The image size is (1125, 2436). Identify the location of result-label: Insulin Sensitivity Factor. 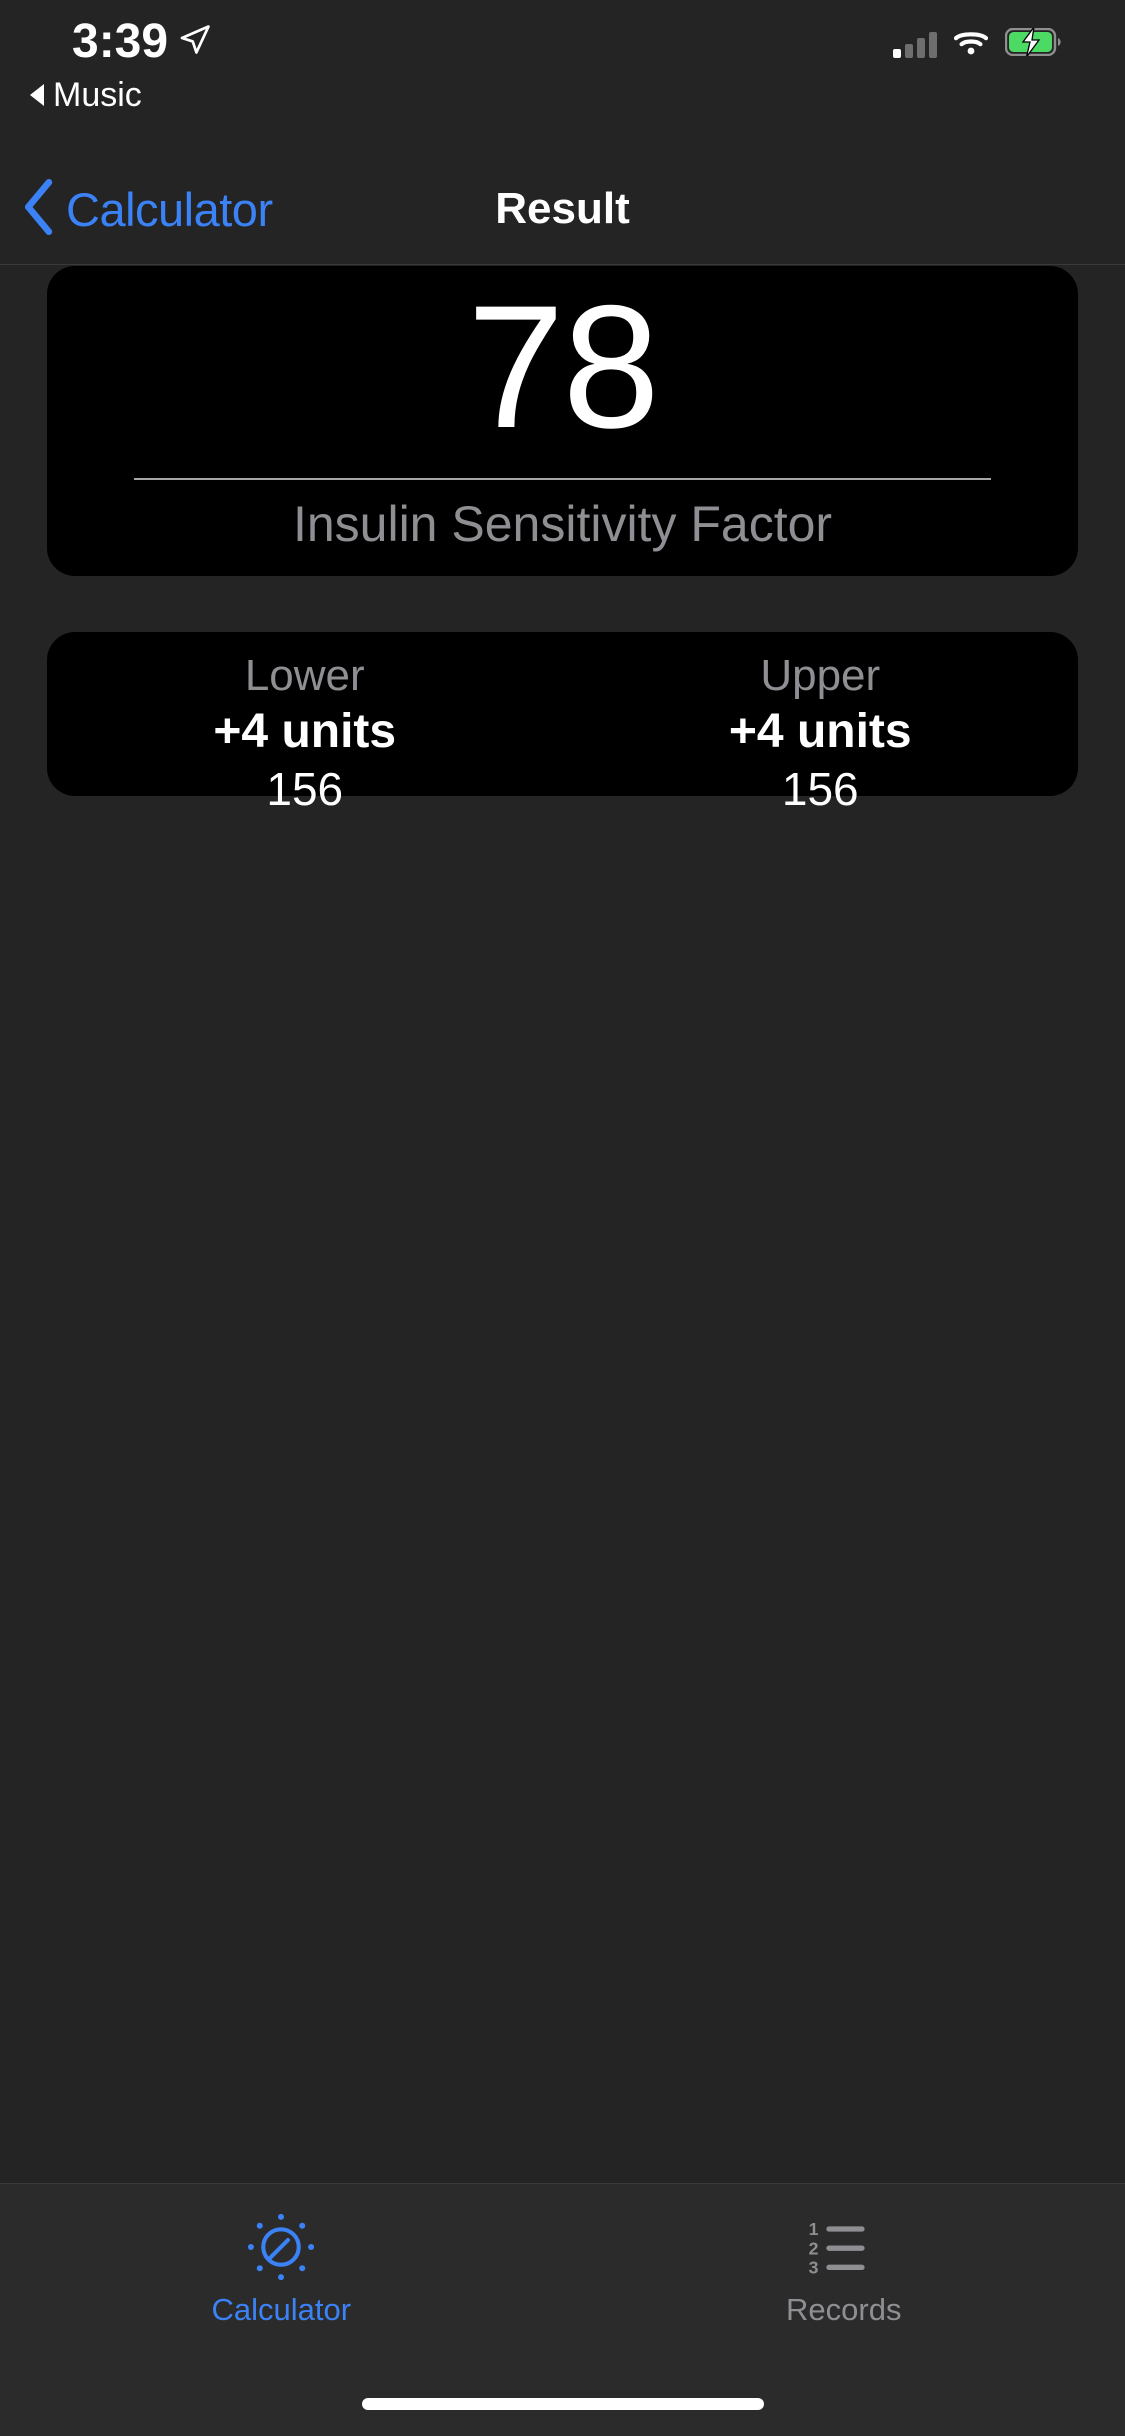
(562, 524).